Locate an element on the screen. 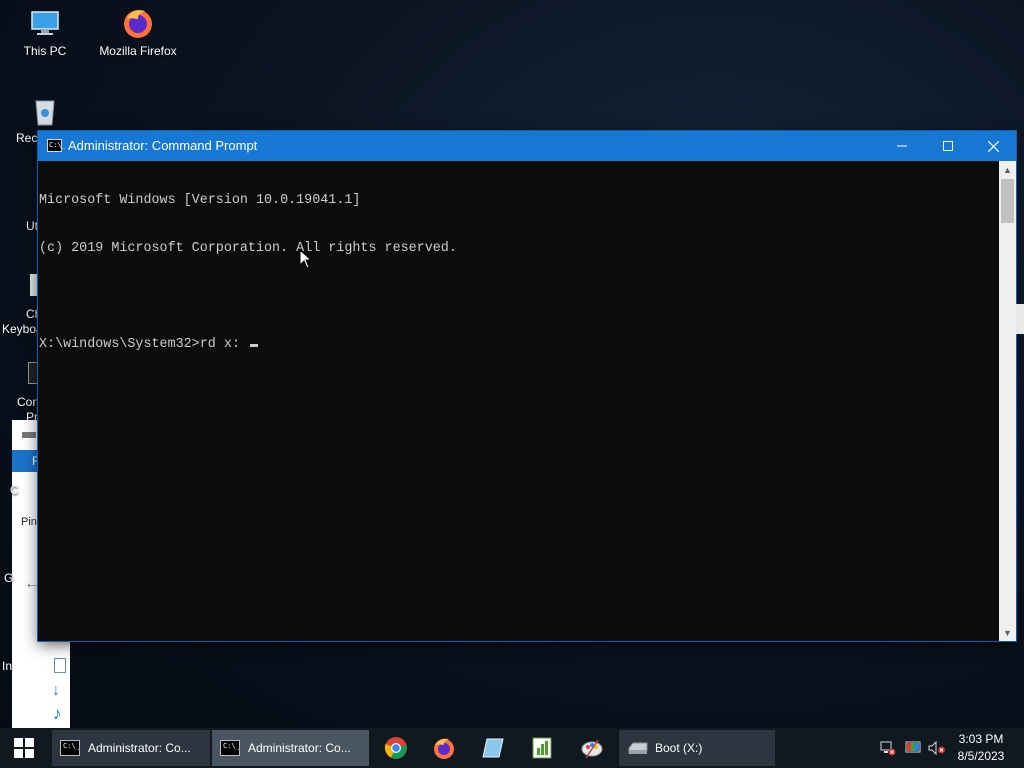 Image resolution: width=1024 pixels, height=768 pixels. taskbar-item-boot-drive: Boot (X:) is located at coordinates (697, 748).